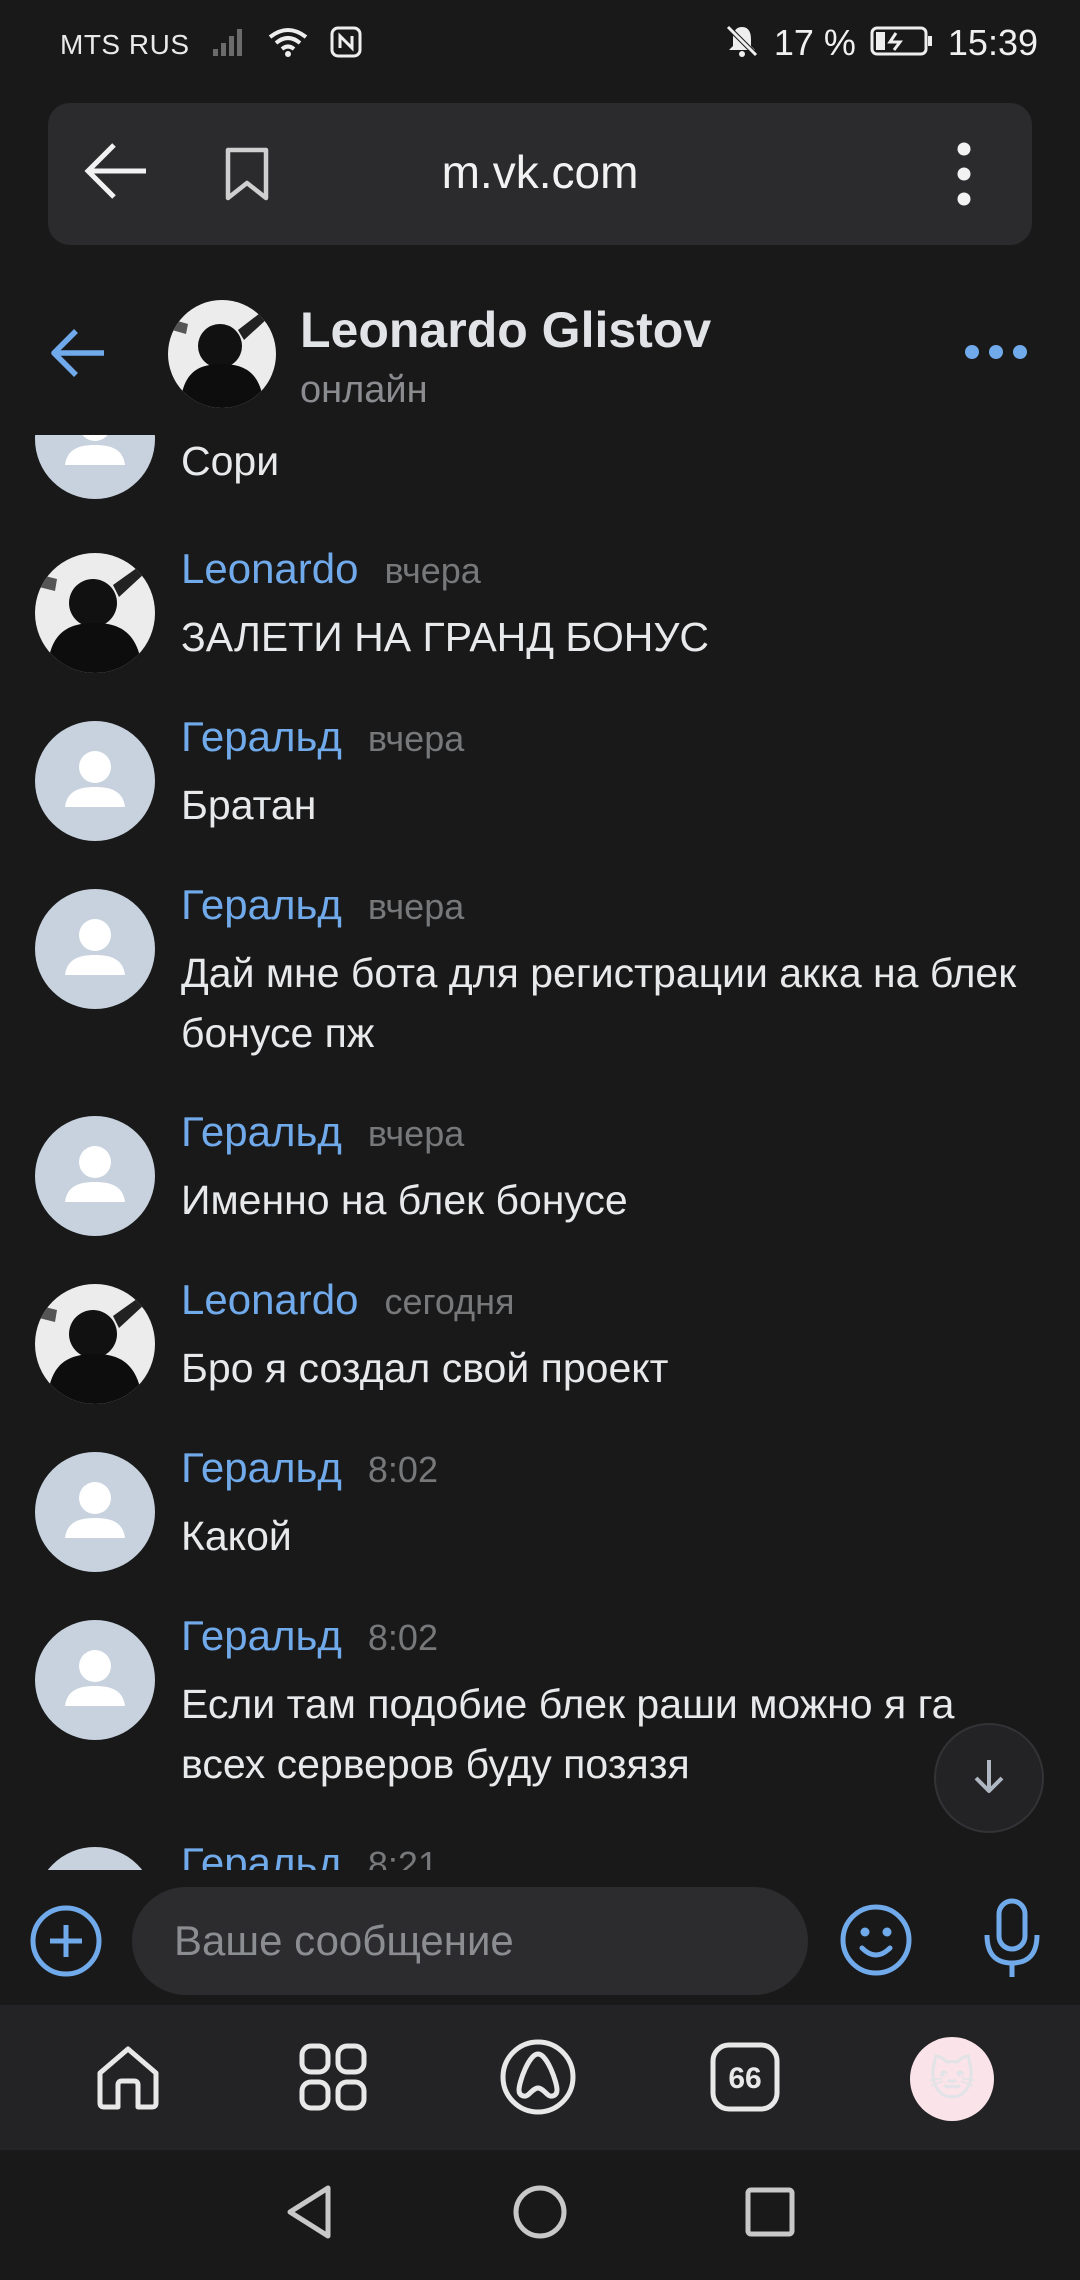  What do you see at coordinates (1012, 1941) in the screenshot?
I see `microphone-icon` at bounding box center [1012, 1941].